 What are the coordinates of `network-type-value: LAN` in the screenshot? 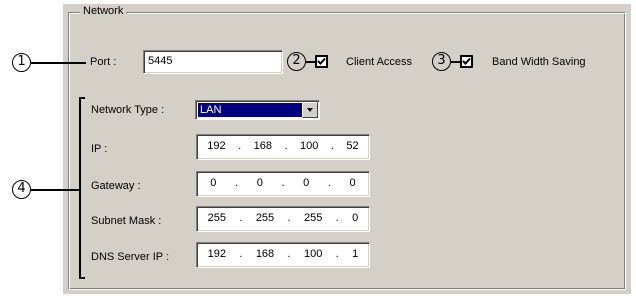 It's located at (250, 110).